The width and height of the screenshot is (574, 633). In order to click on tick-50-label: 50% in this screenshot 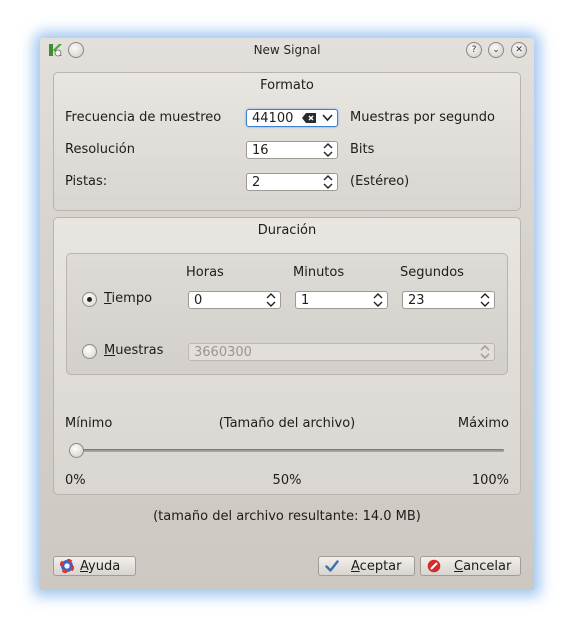, I will do `click(287, 480)`.